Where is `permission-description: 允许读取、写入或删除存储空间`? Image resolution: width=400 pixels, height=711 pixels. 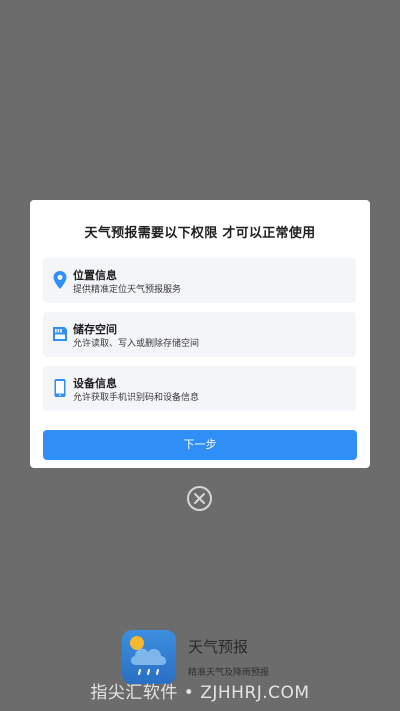
permission-description: 允许读取、写入或删除存储空间 is located at coordinates (136, 344).